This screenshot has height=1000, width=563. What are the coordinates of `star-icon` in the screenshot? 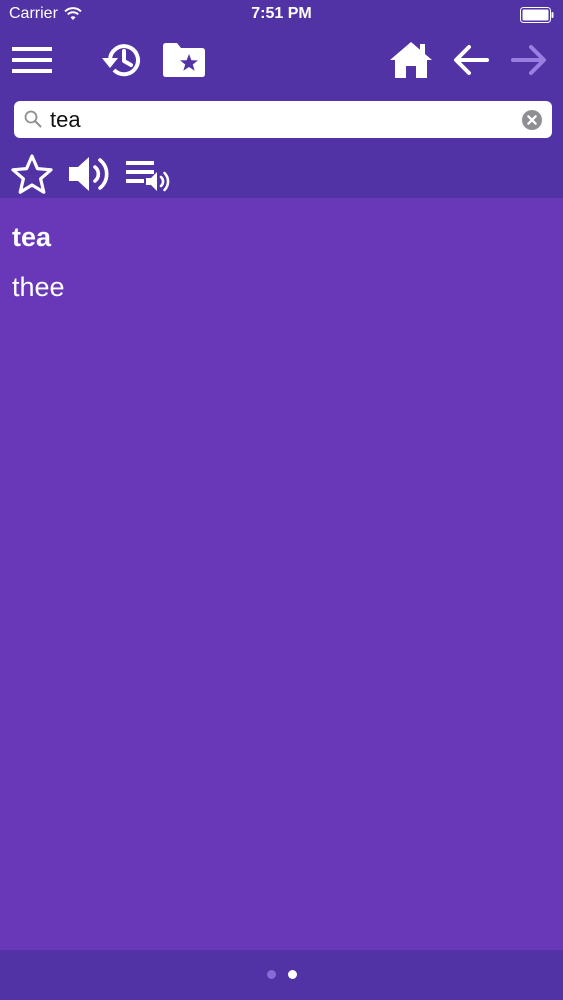 It's located at (32, 174).